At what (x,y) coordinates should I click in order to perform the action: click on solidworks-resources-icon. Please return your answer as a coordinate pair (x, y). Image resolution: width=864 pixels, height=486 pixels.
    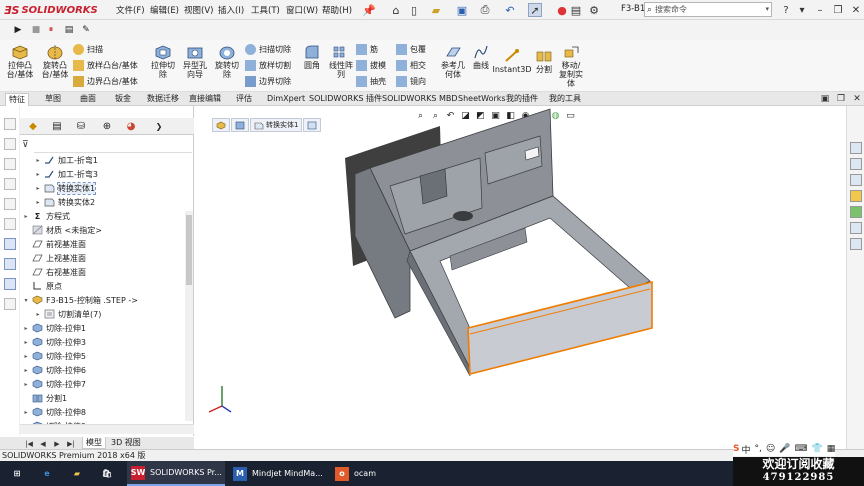
    Looking at the image, I should click on (856, 148).